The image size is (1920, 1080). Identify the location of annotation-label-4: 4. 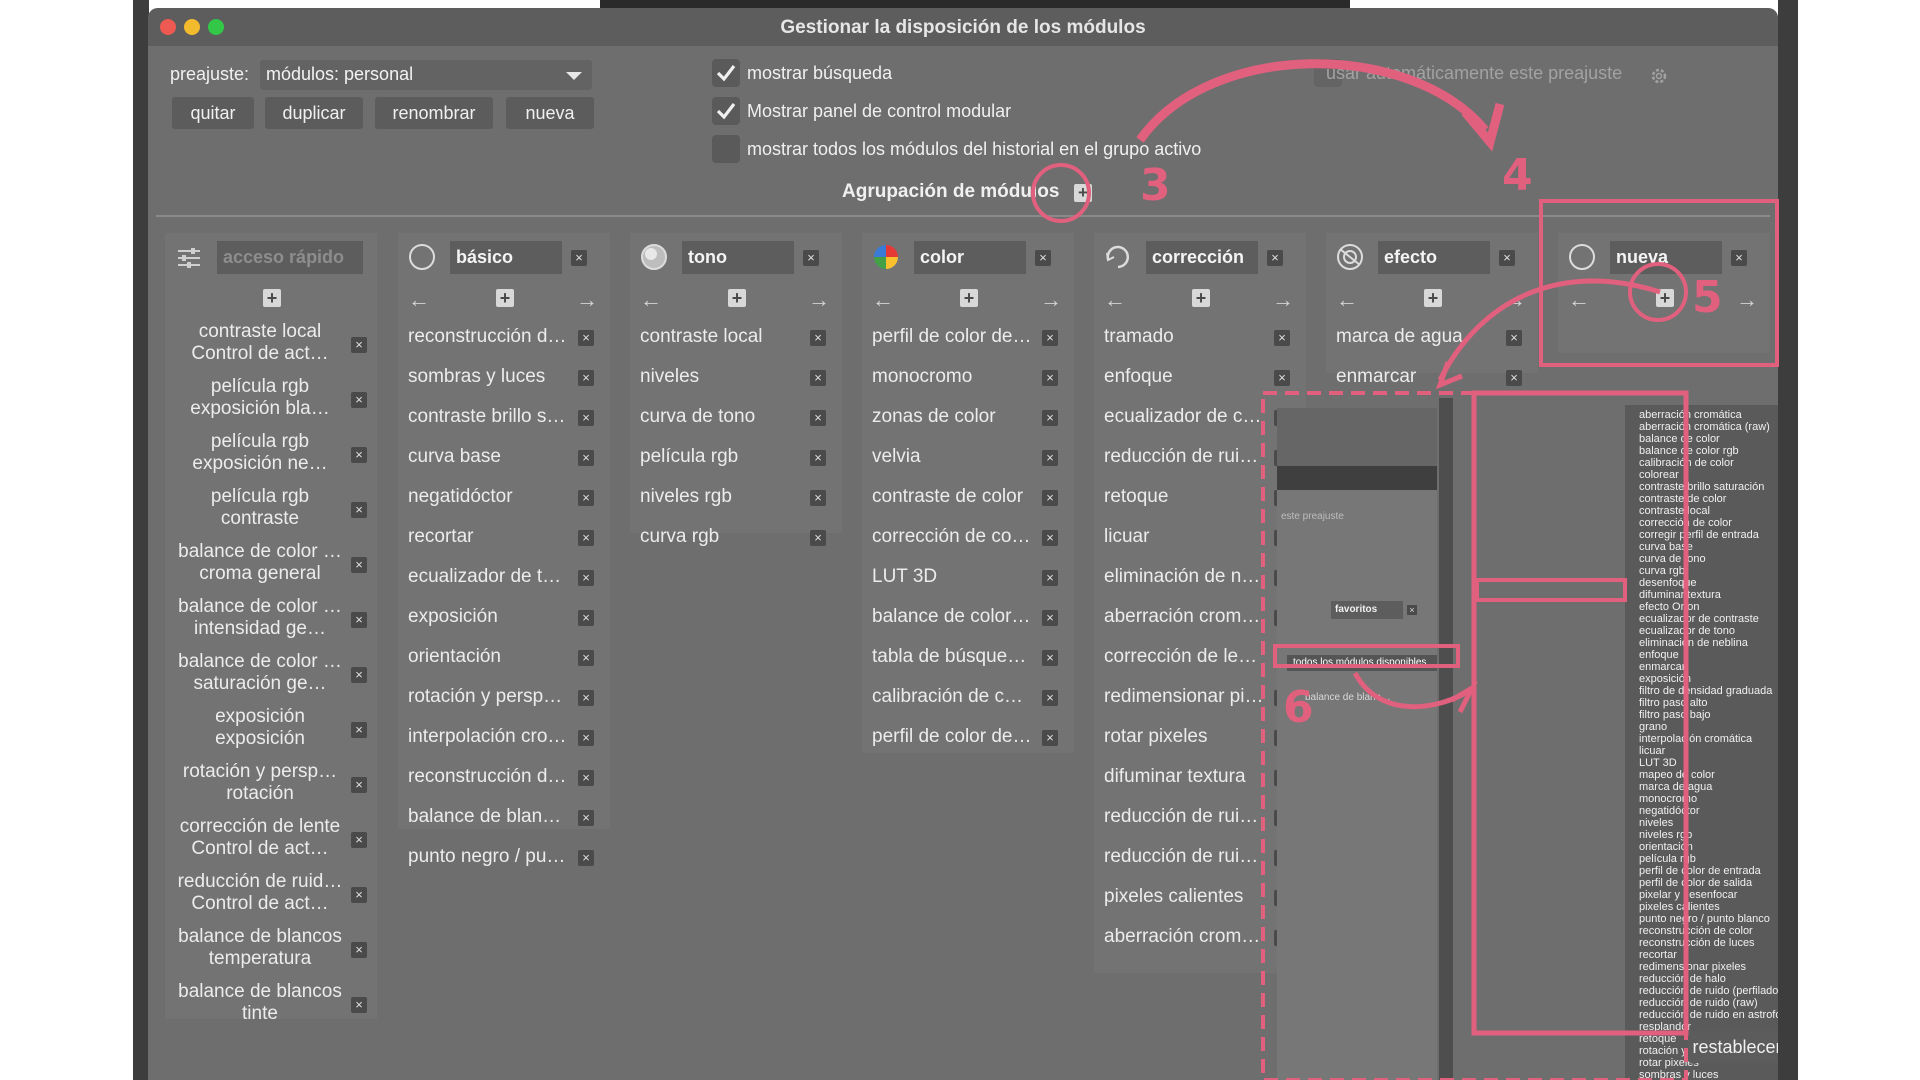
(1517, 175).